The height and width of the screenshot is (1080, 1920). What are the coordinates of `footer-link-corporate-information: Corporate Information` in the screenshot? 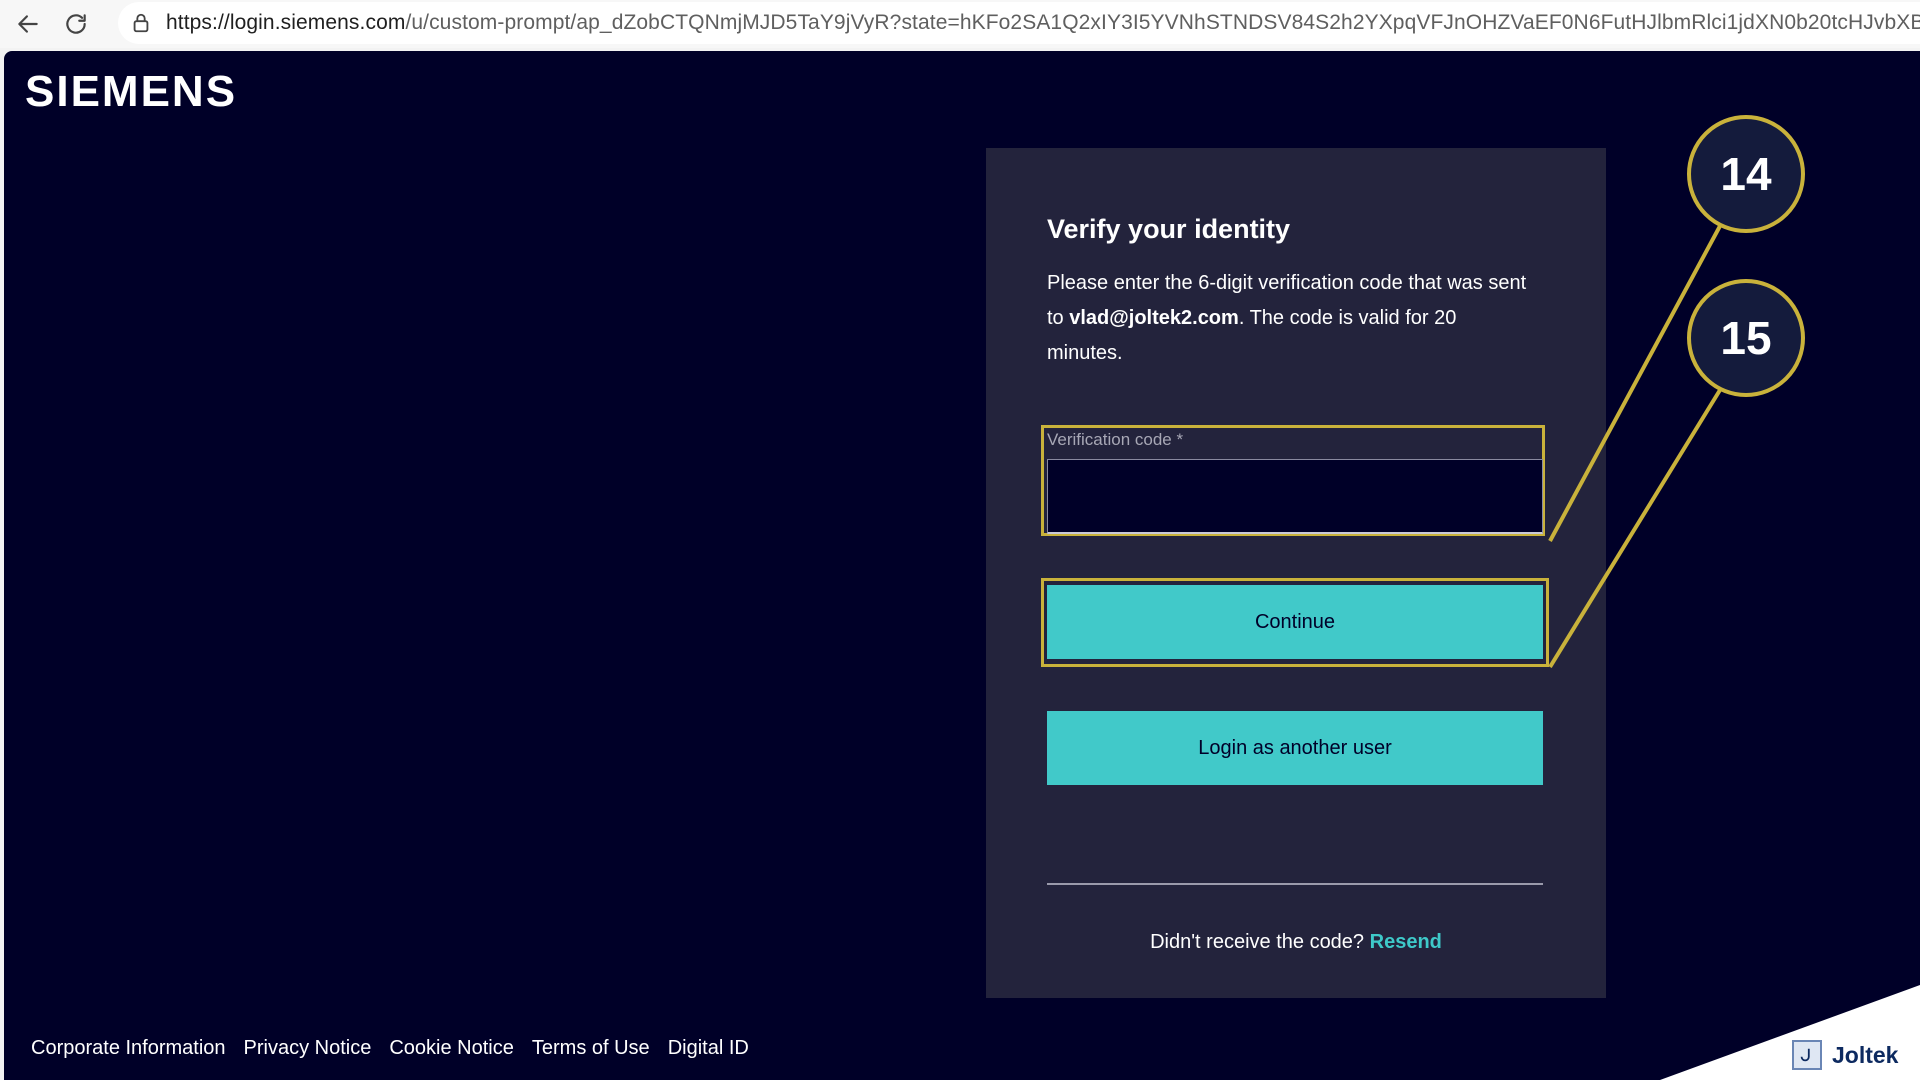 It's located at (128, 1048).